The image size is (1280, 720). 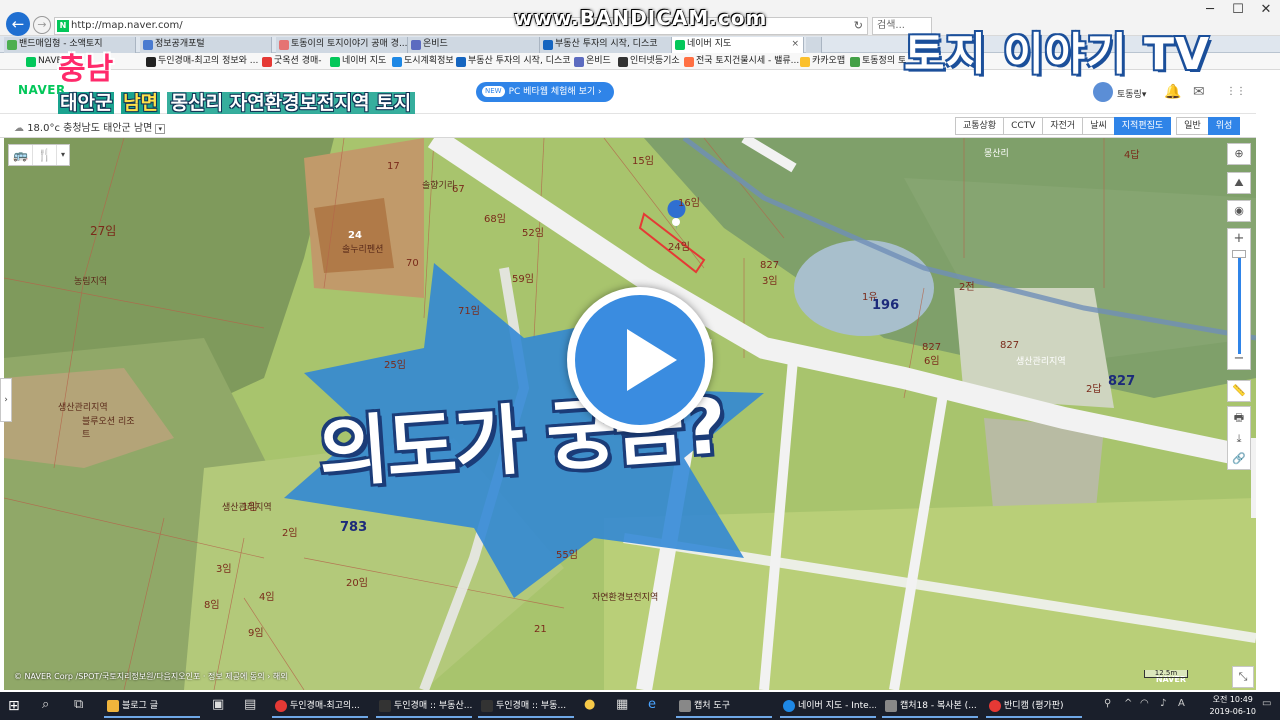 I want to click on tab-3: 온비드, so click(x=474, y=45).